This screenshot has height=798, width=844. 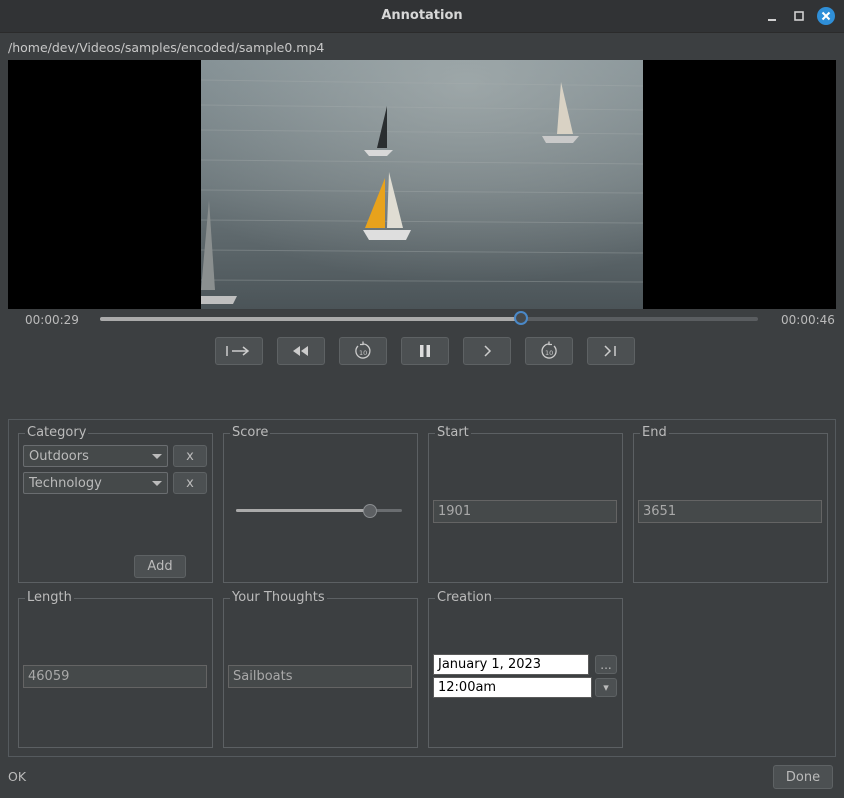 I want to click on end-field: 3651, so click(x=730, y=511).